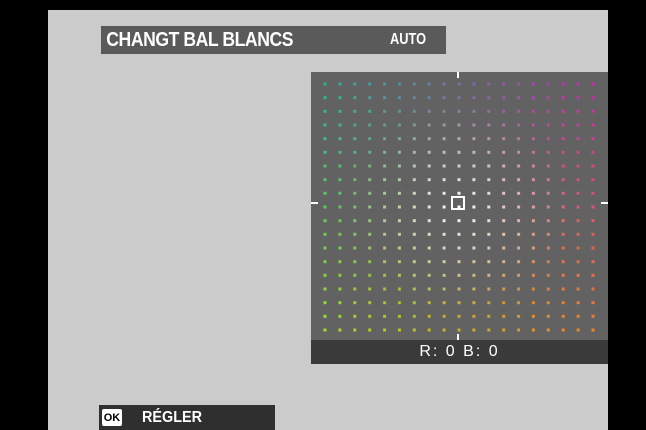  Describe the element at coordinates (112, 417) in the screenshot. I see `ok-button-icon: OK` at that location.